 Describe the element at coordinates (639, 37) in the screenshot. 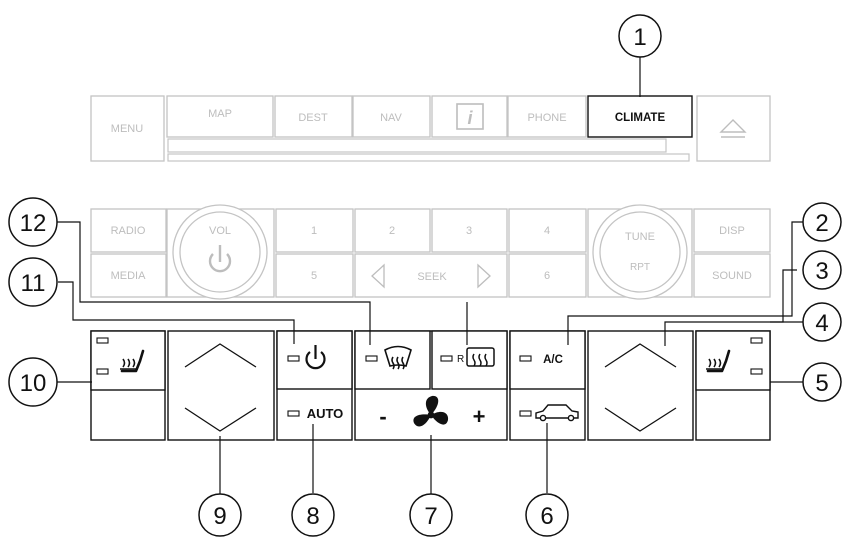

I see `callout-1-number: 1` at that location.